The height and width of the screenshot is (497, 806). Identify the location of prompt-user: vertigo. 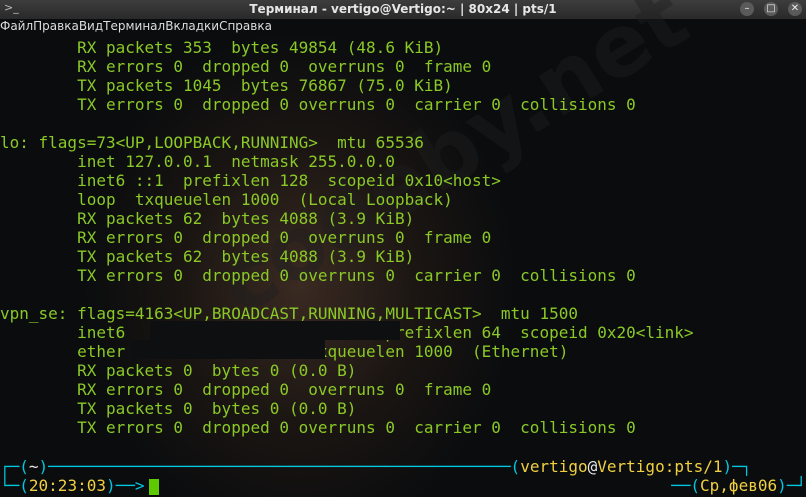
(554, 466).